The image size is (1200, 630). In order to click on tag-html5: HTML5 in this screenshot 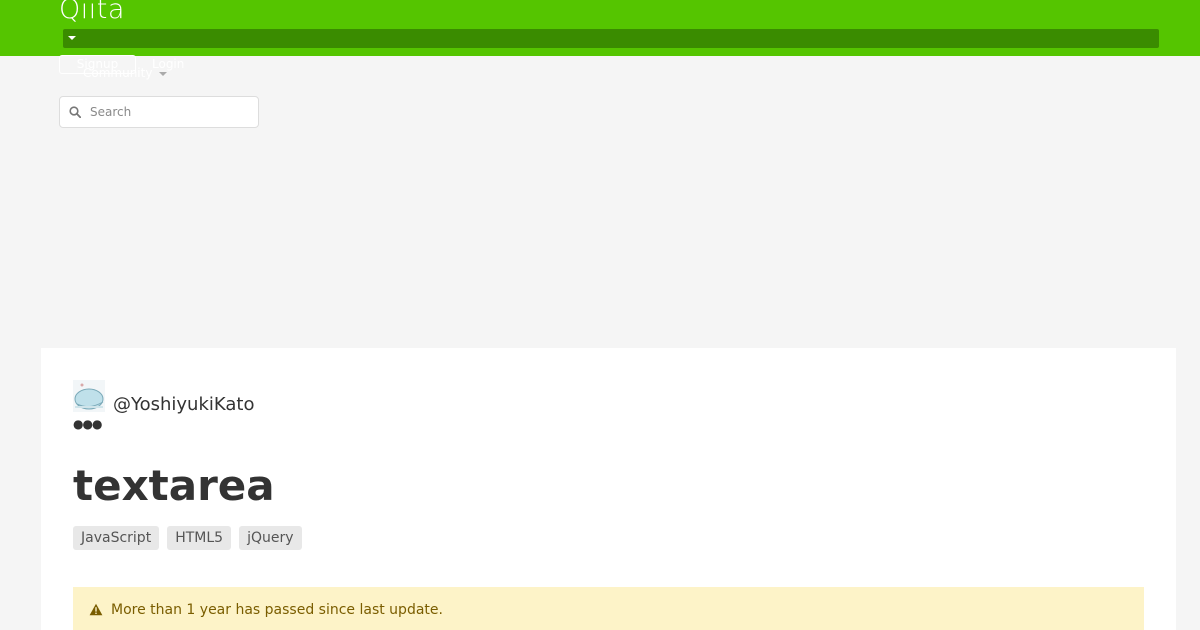, I will do `click(199, 538)`.